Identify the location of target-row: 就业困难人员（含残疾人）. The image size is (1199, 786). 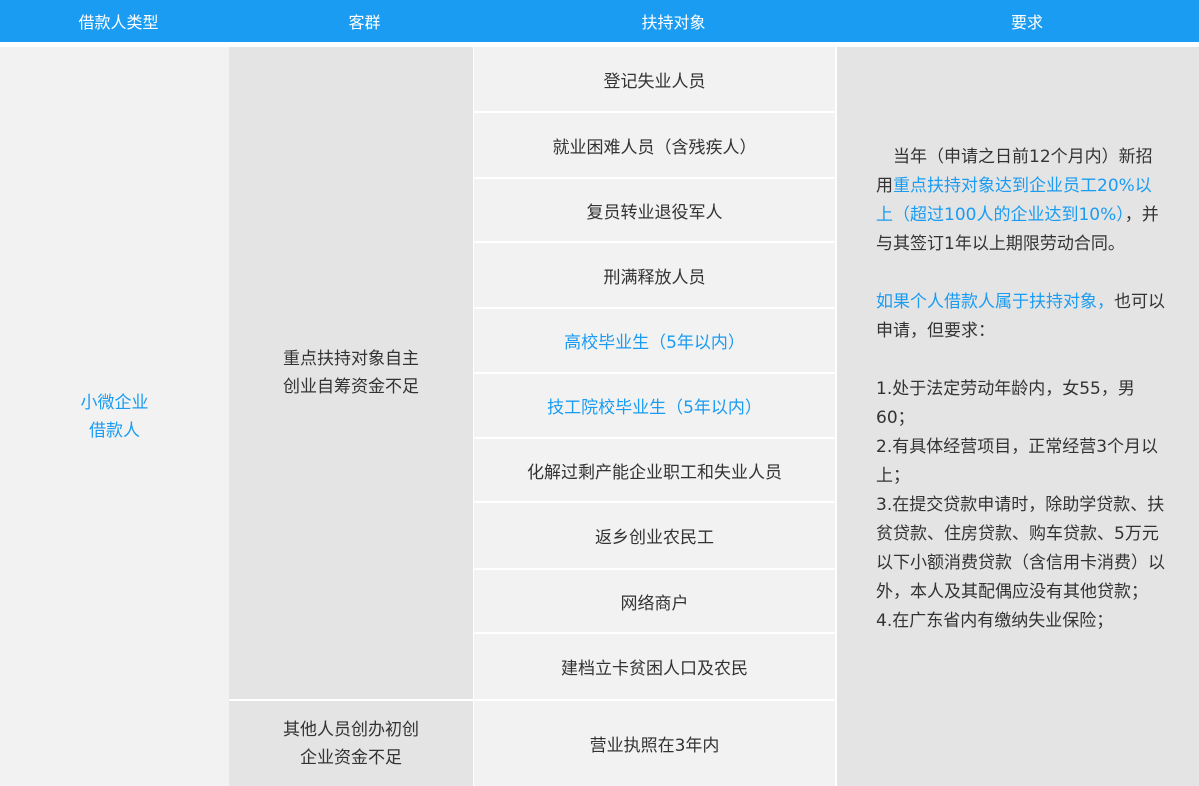
(654, 145).